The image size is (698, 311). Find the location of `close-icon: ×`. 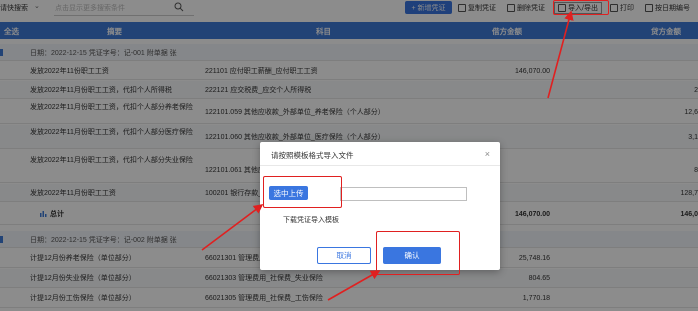

close-icon: × is located at coordinates (487, 154).